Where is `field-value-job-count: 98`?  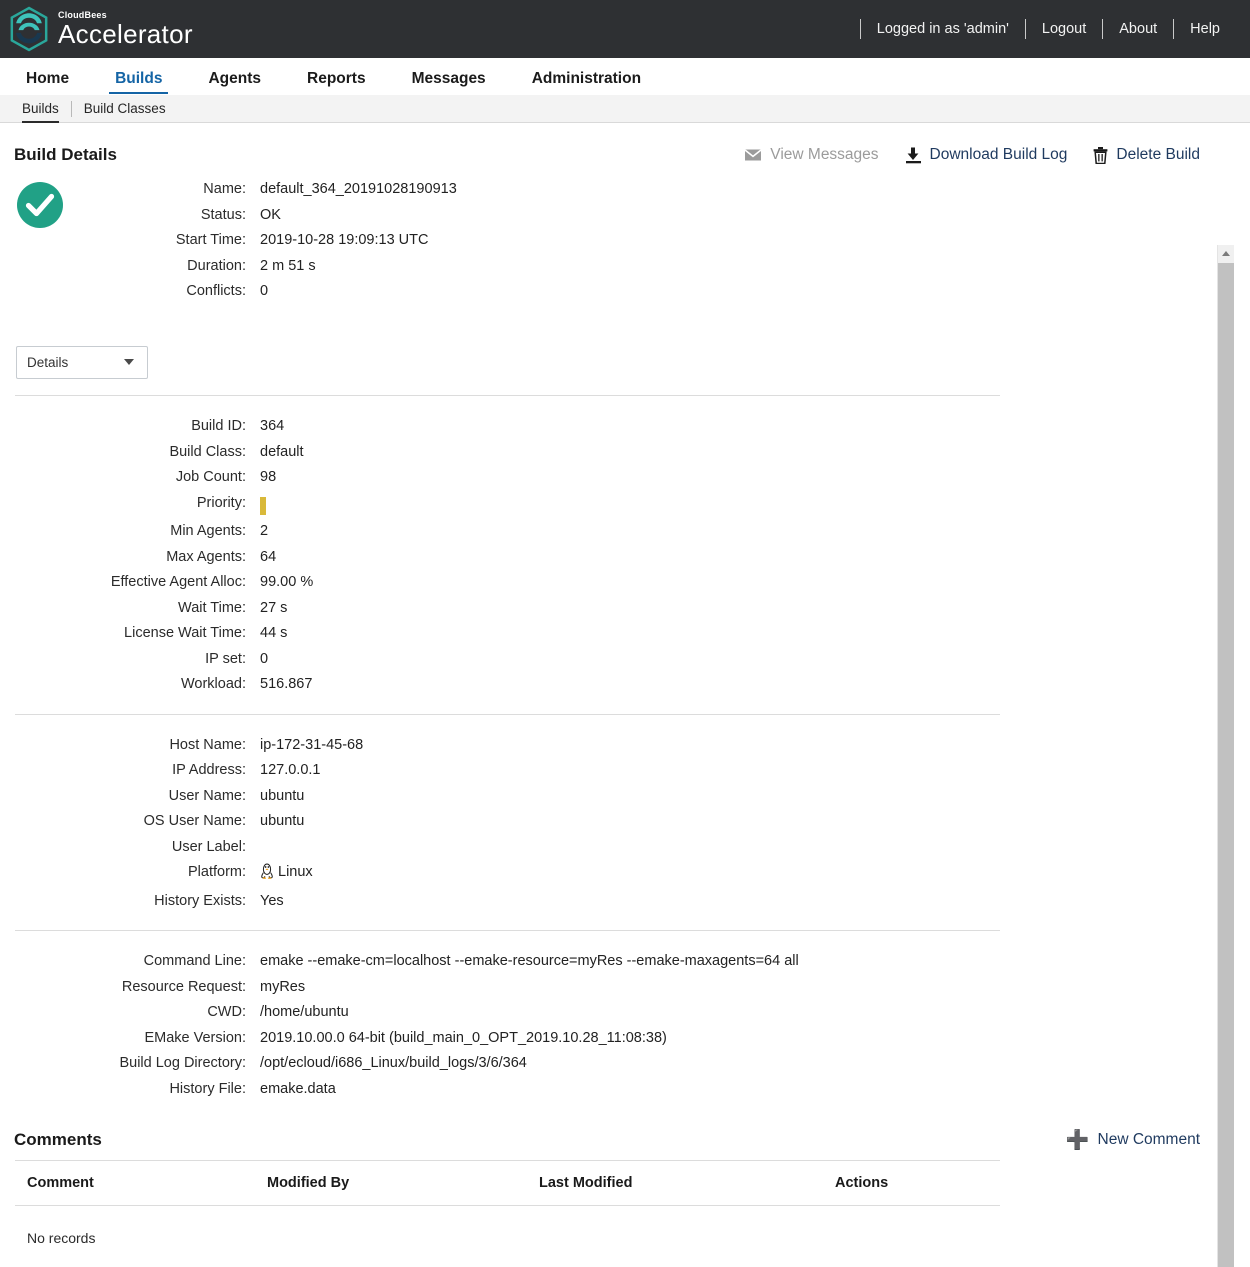
field-value-job-count: 98 is located at coordinates (268, 477).